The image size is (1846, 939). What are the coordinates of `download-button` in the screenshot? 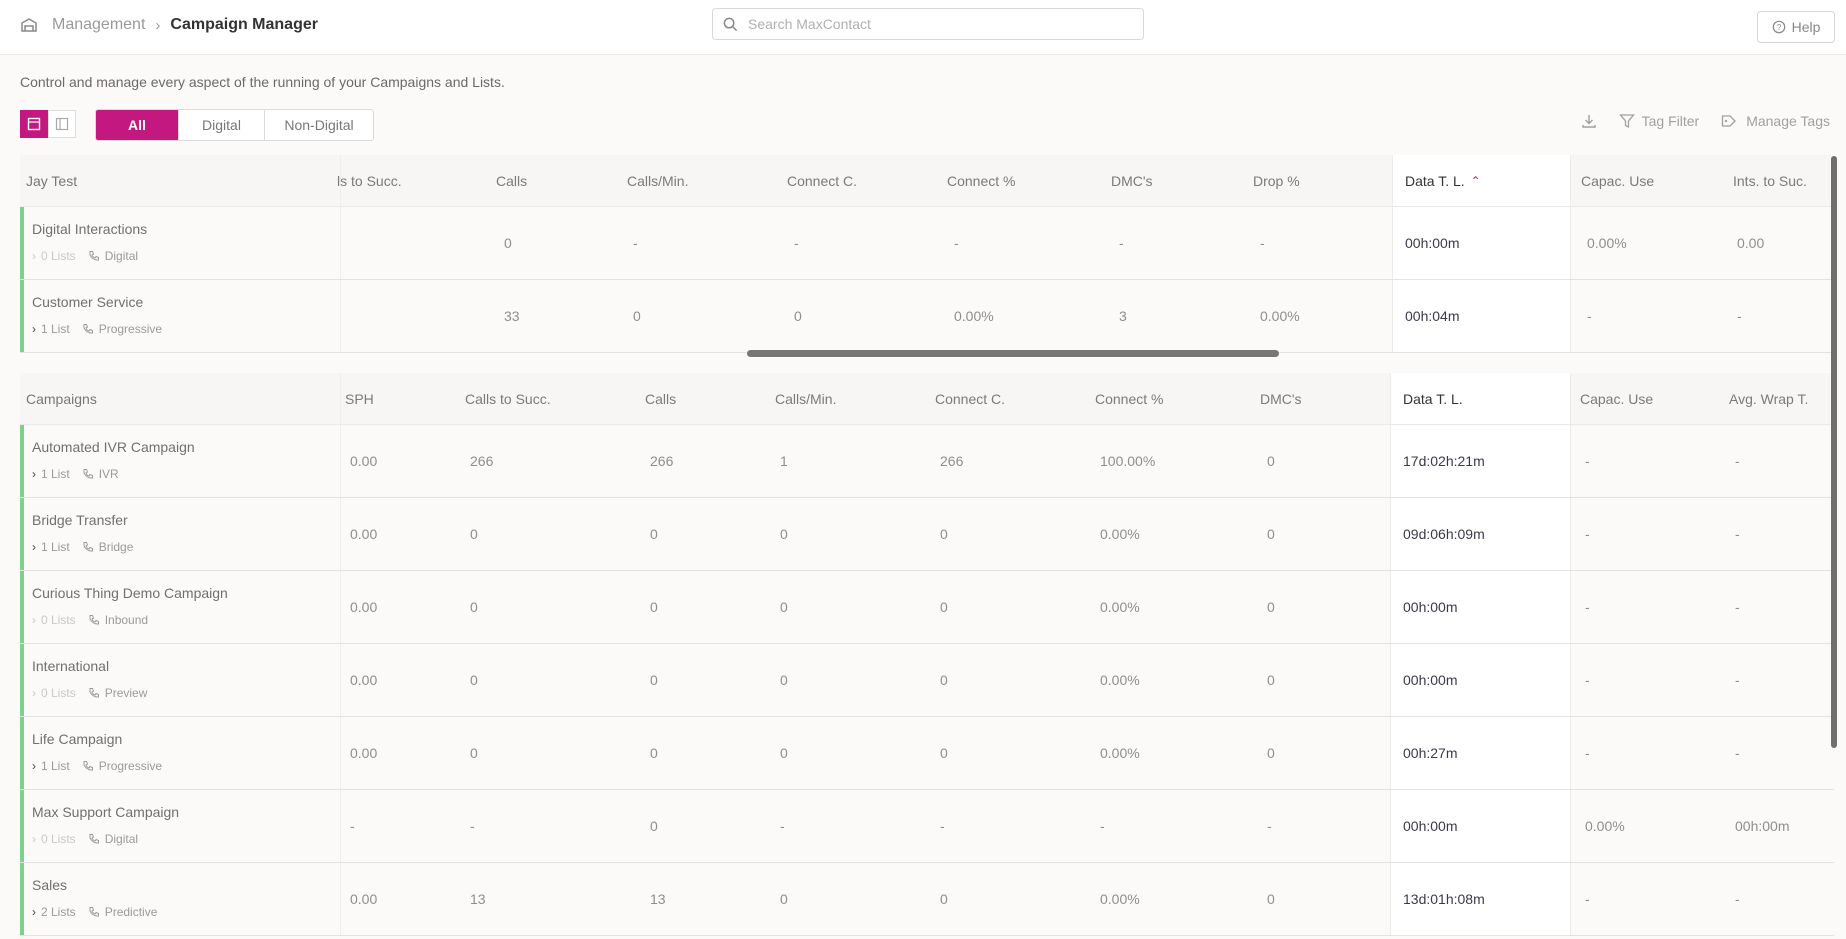 It's located at (1589, 121).